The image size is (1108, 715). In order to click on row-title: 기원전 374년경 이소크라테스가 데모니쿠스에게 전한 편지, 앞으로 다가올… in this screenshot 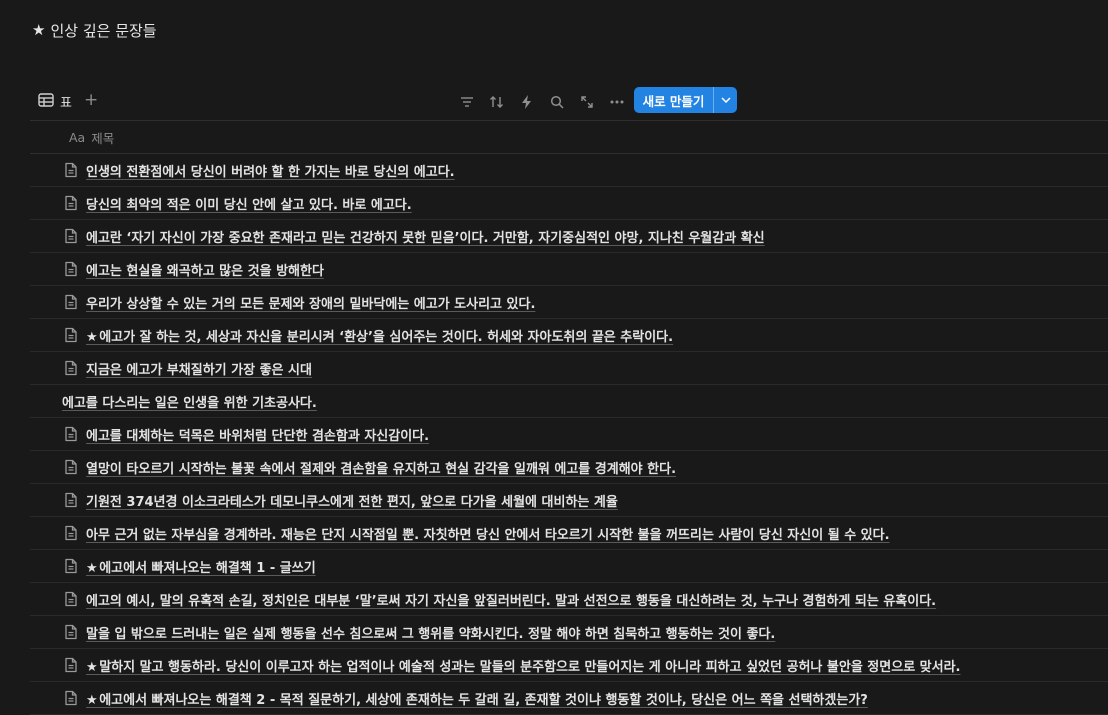, I will do `click(352, 500)`.